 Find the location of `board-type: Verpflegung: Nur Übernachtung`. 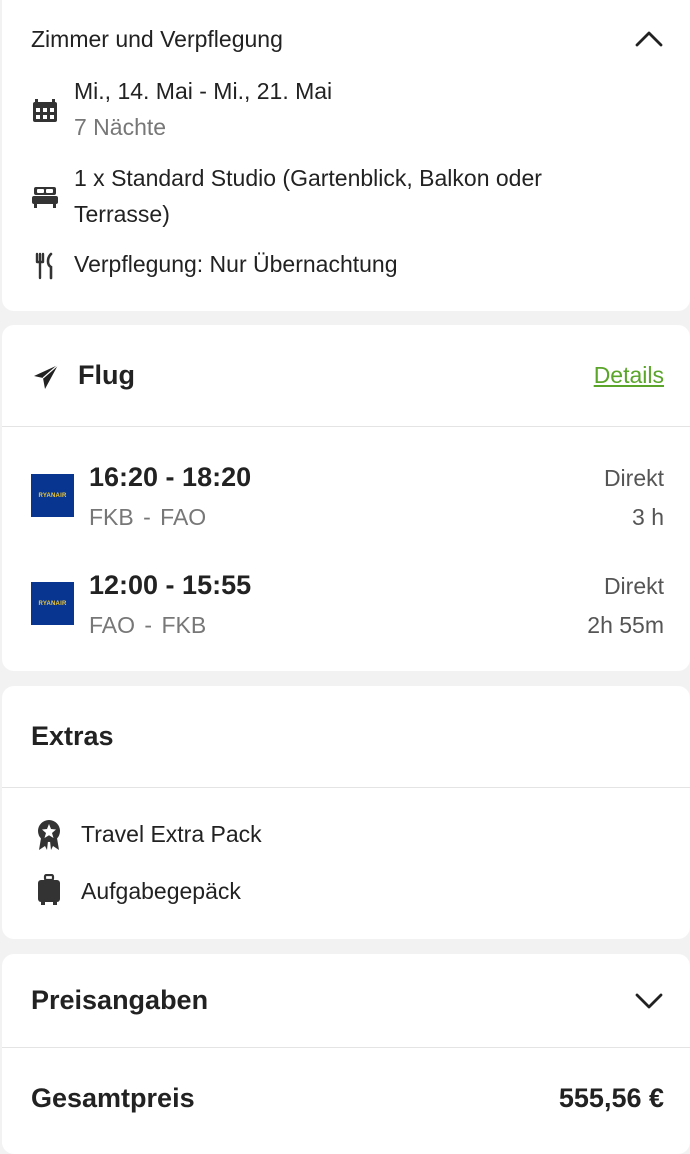

board-type: Verpflegung: Nur Übernachtung is located at coordinates (236, 264).